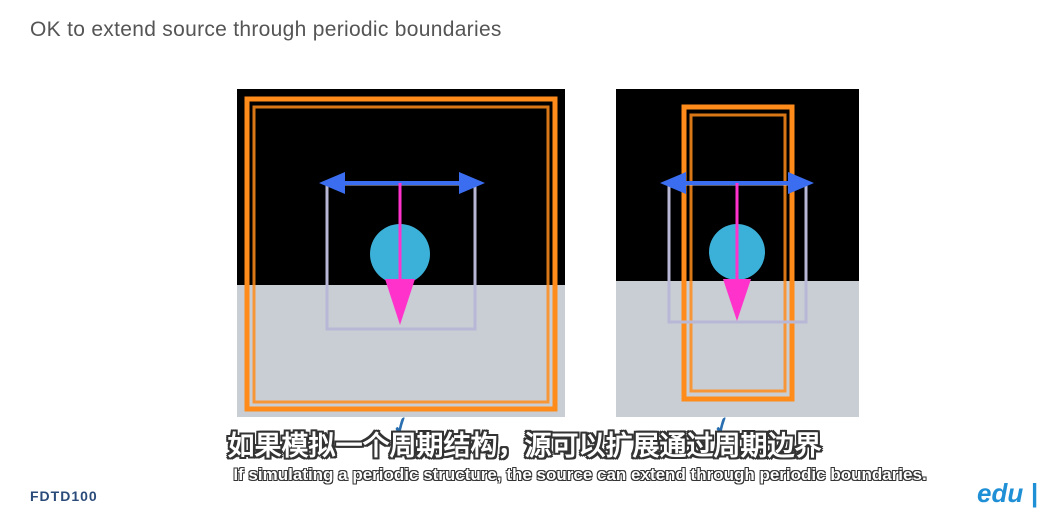 This screenshot has width=1049, height=509. I want to click on simulation-diagram-right, so click(737, 253).